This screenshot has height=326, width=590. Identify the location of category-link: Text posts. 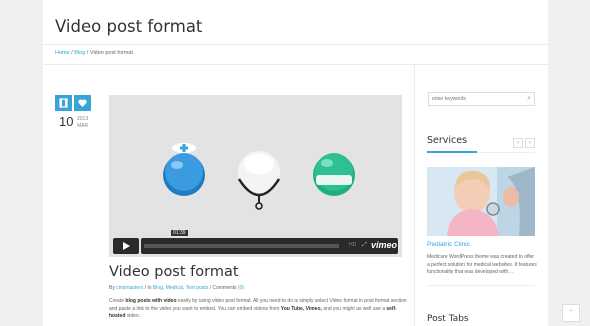
(197, 288).